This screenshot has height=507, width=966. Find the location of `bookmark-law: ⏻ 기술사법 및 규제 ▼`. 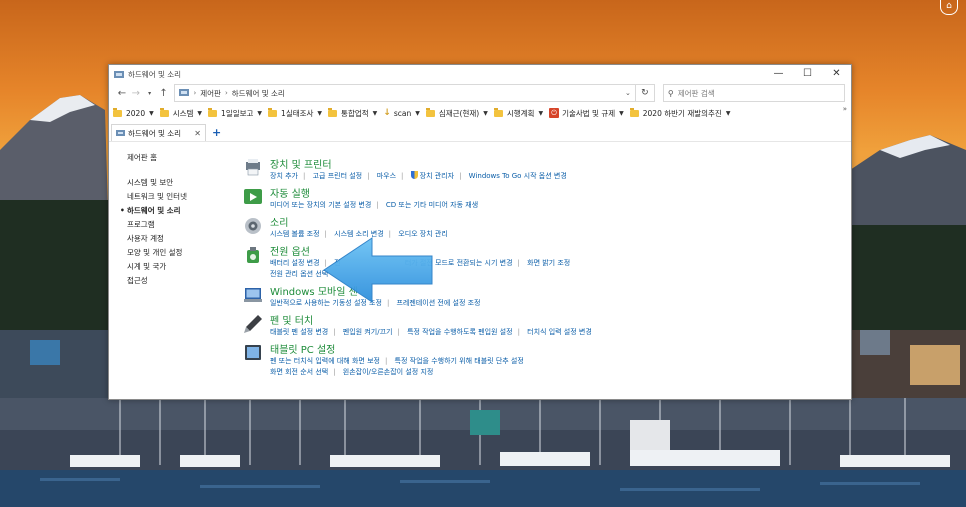

bookmark-law: ⏻ 기술사법 및 규제 ▼ is located at coordinates (586, 113).